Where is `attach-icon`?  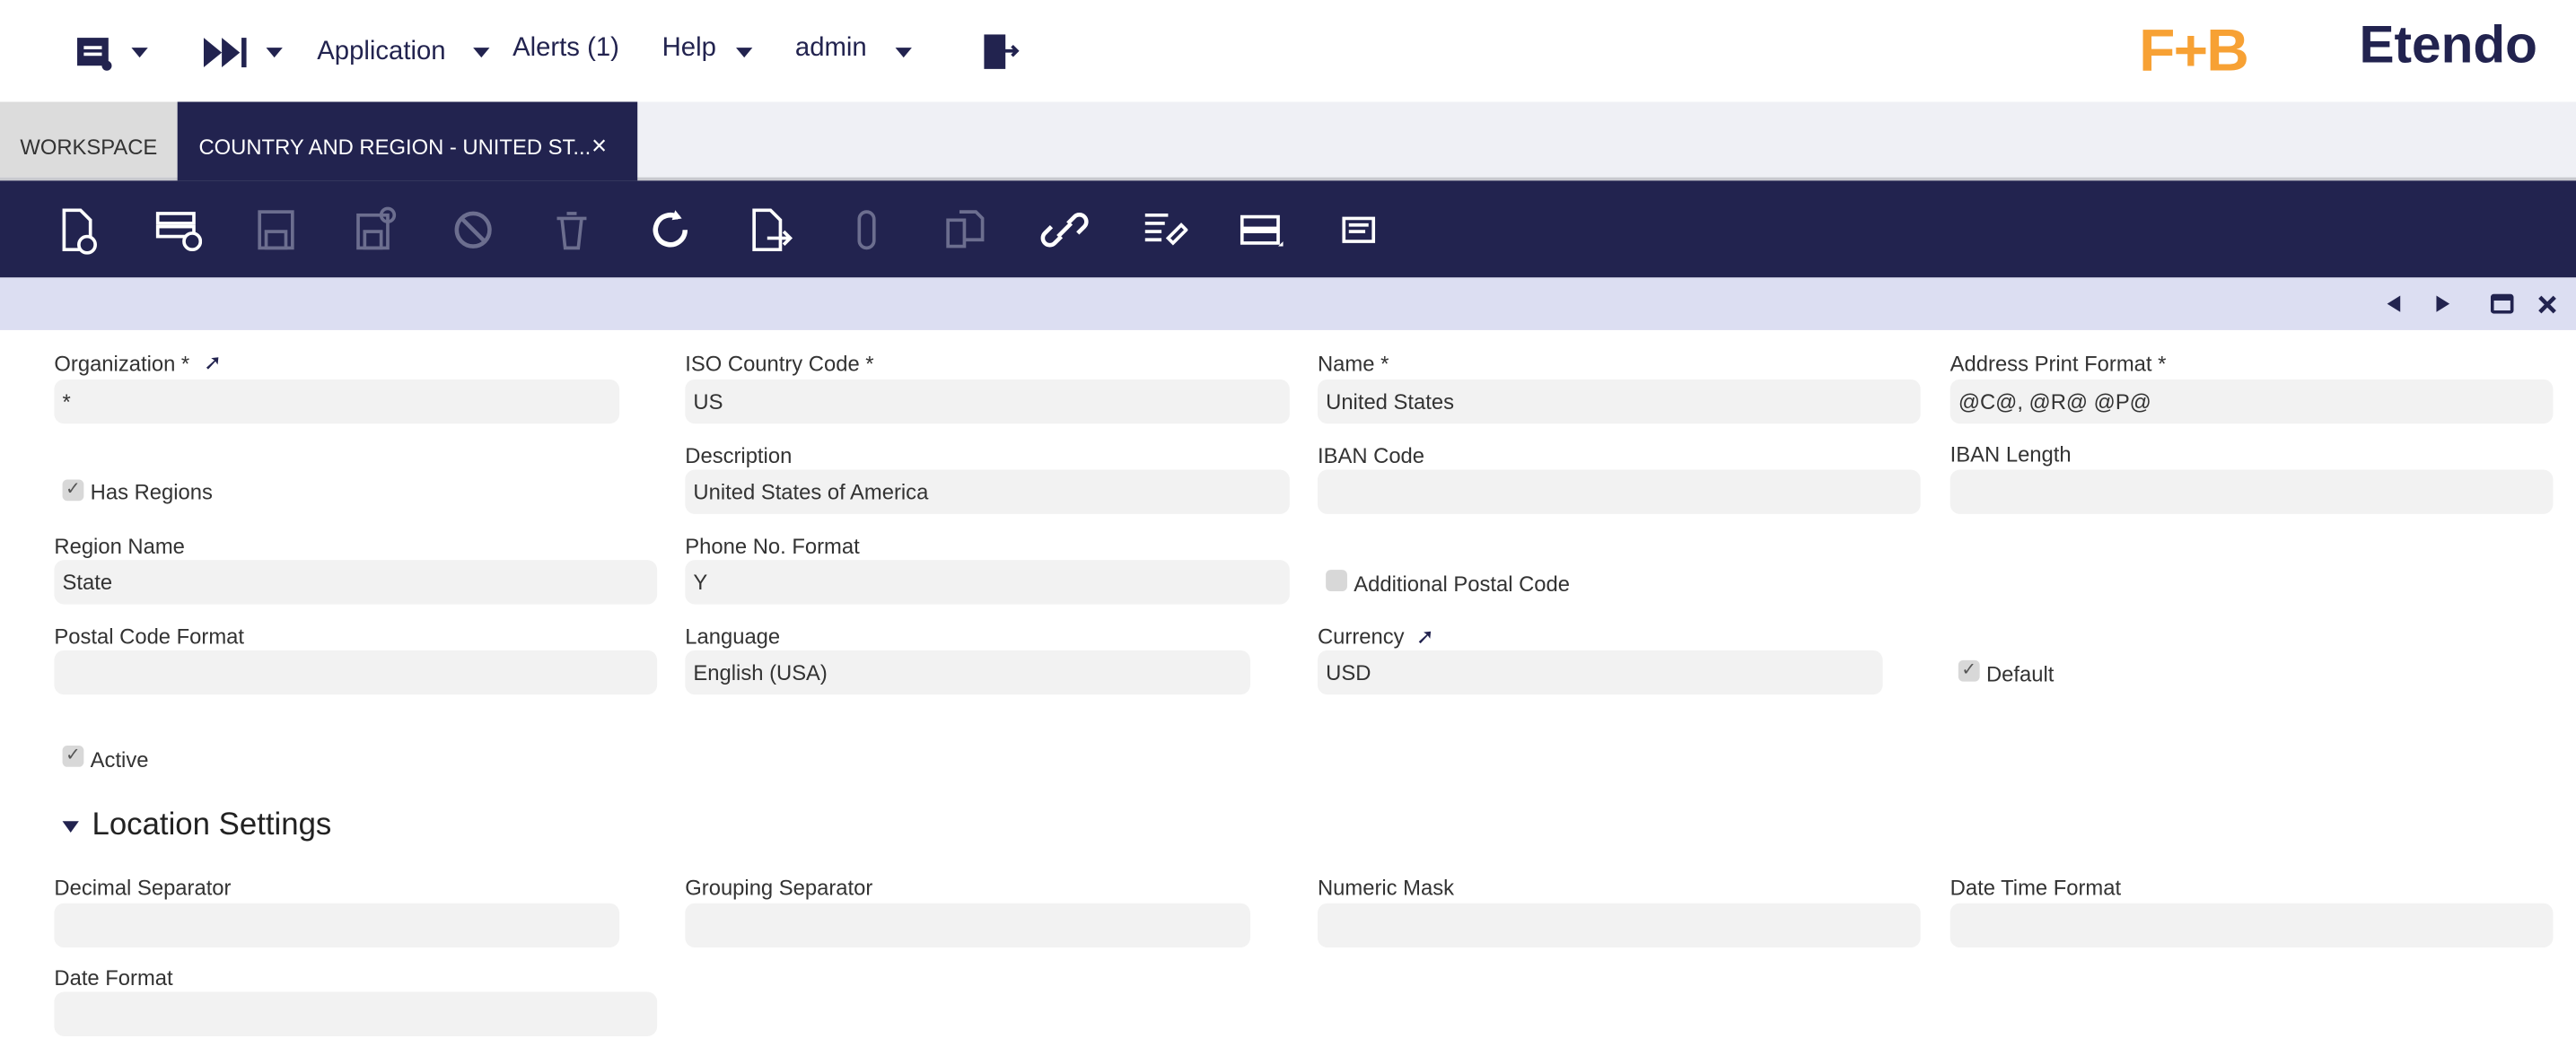
attach-icon is located at coordinates (867, 230).